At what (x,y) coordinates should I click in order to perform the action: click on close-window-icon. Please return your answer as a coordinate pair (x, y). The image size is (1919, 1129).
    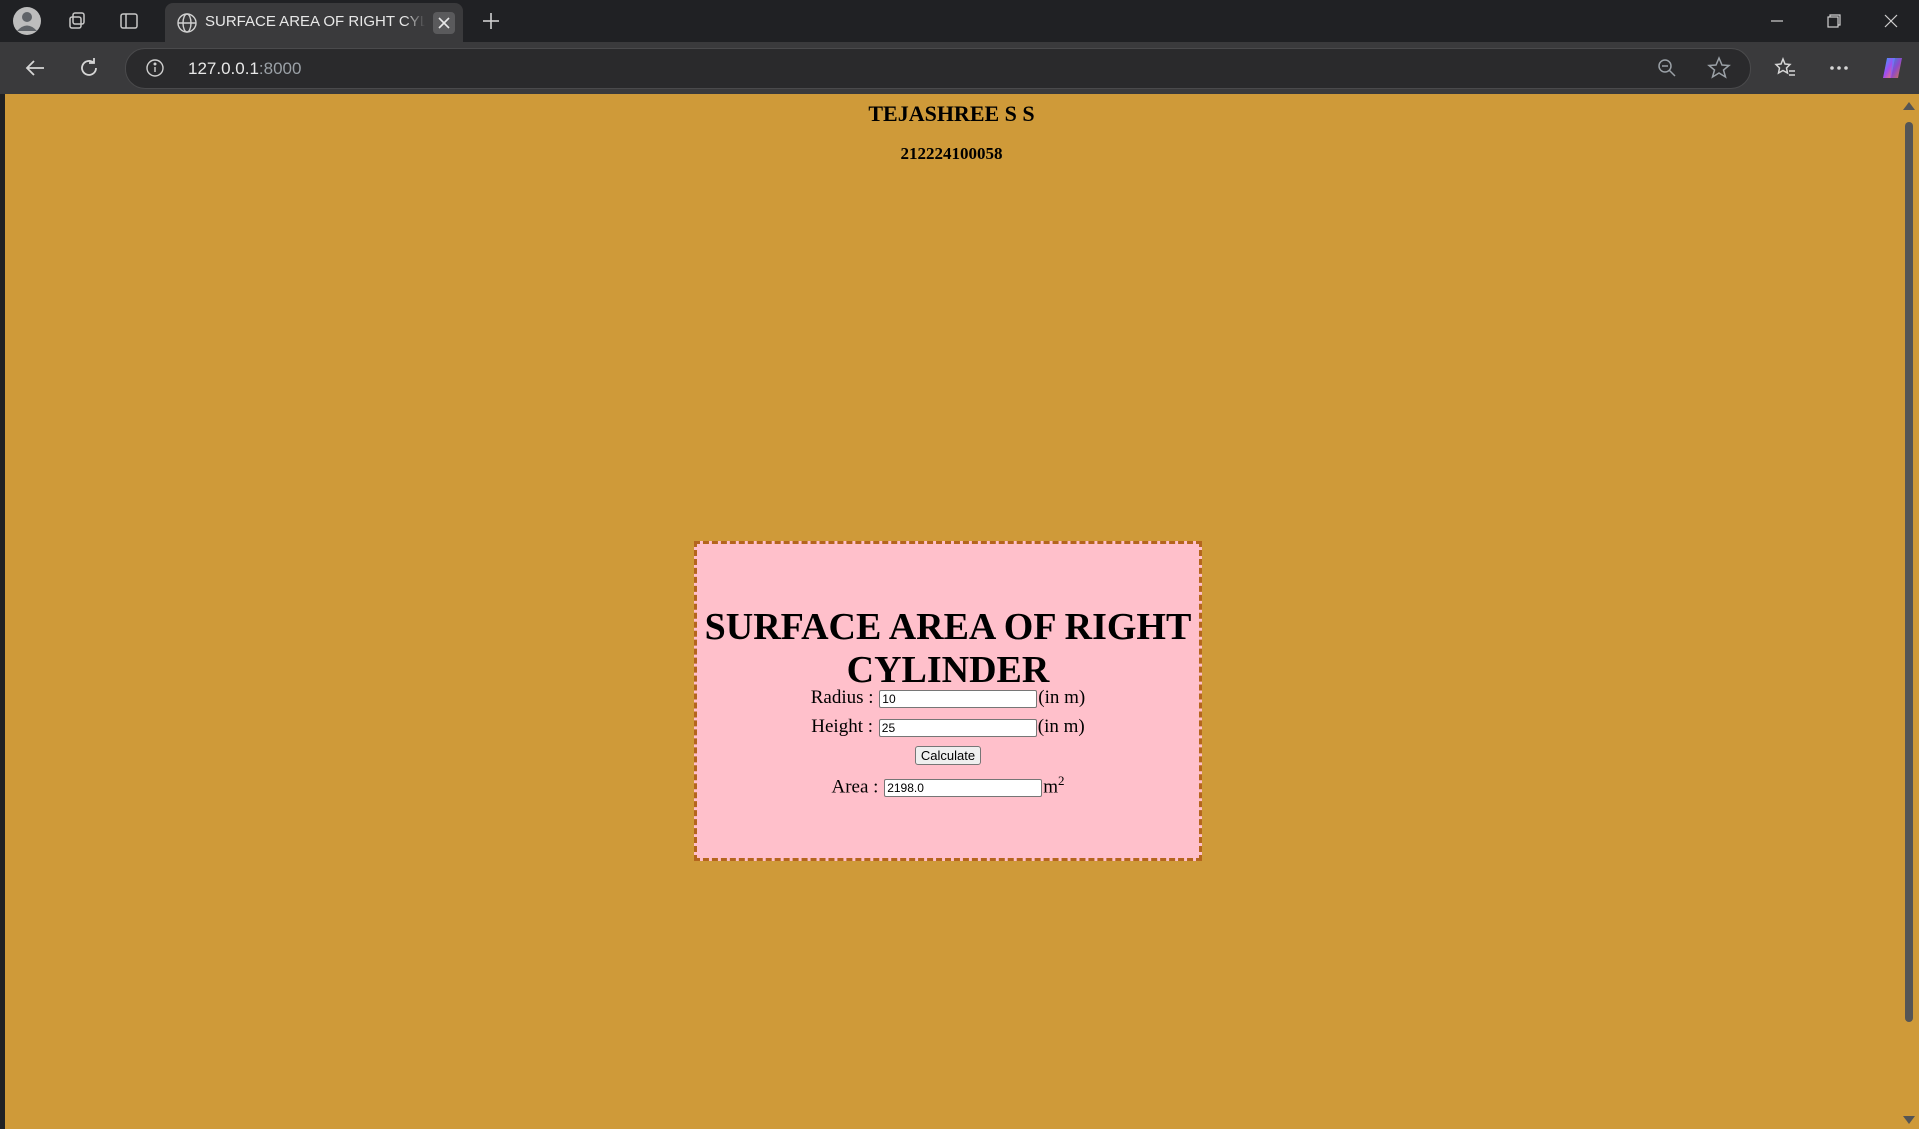
    Looking at the image, I should click on (1890, 21).